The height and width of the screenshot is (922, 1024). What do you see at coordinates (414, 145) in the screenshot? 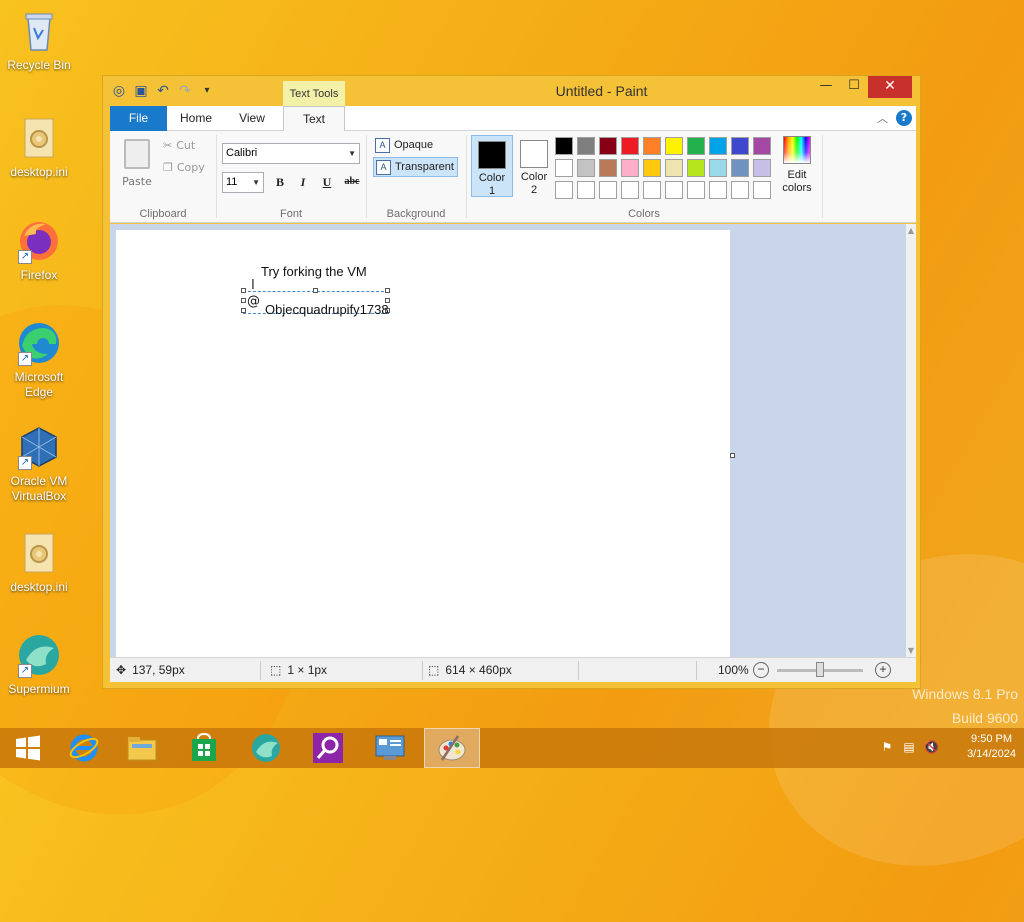
I see `opaque-label: Opaque` at bounding box center [414, 145].